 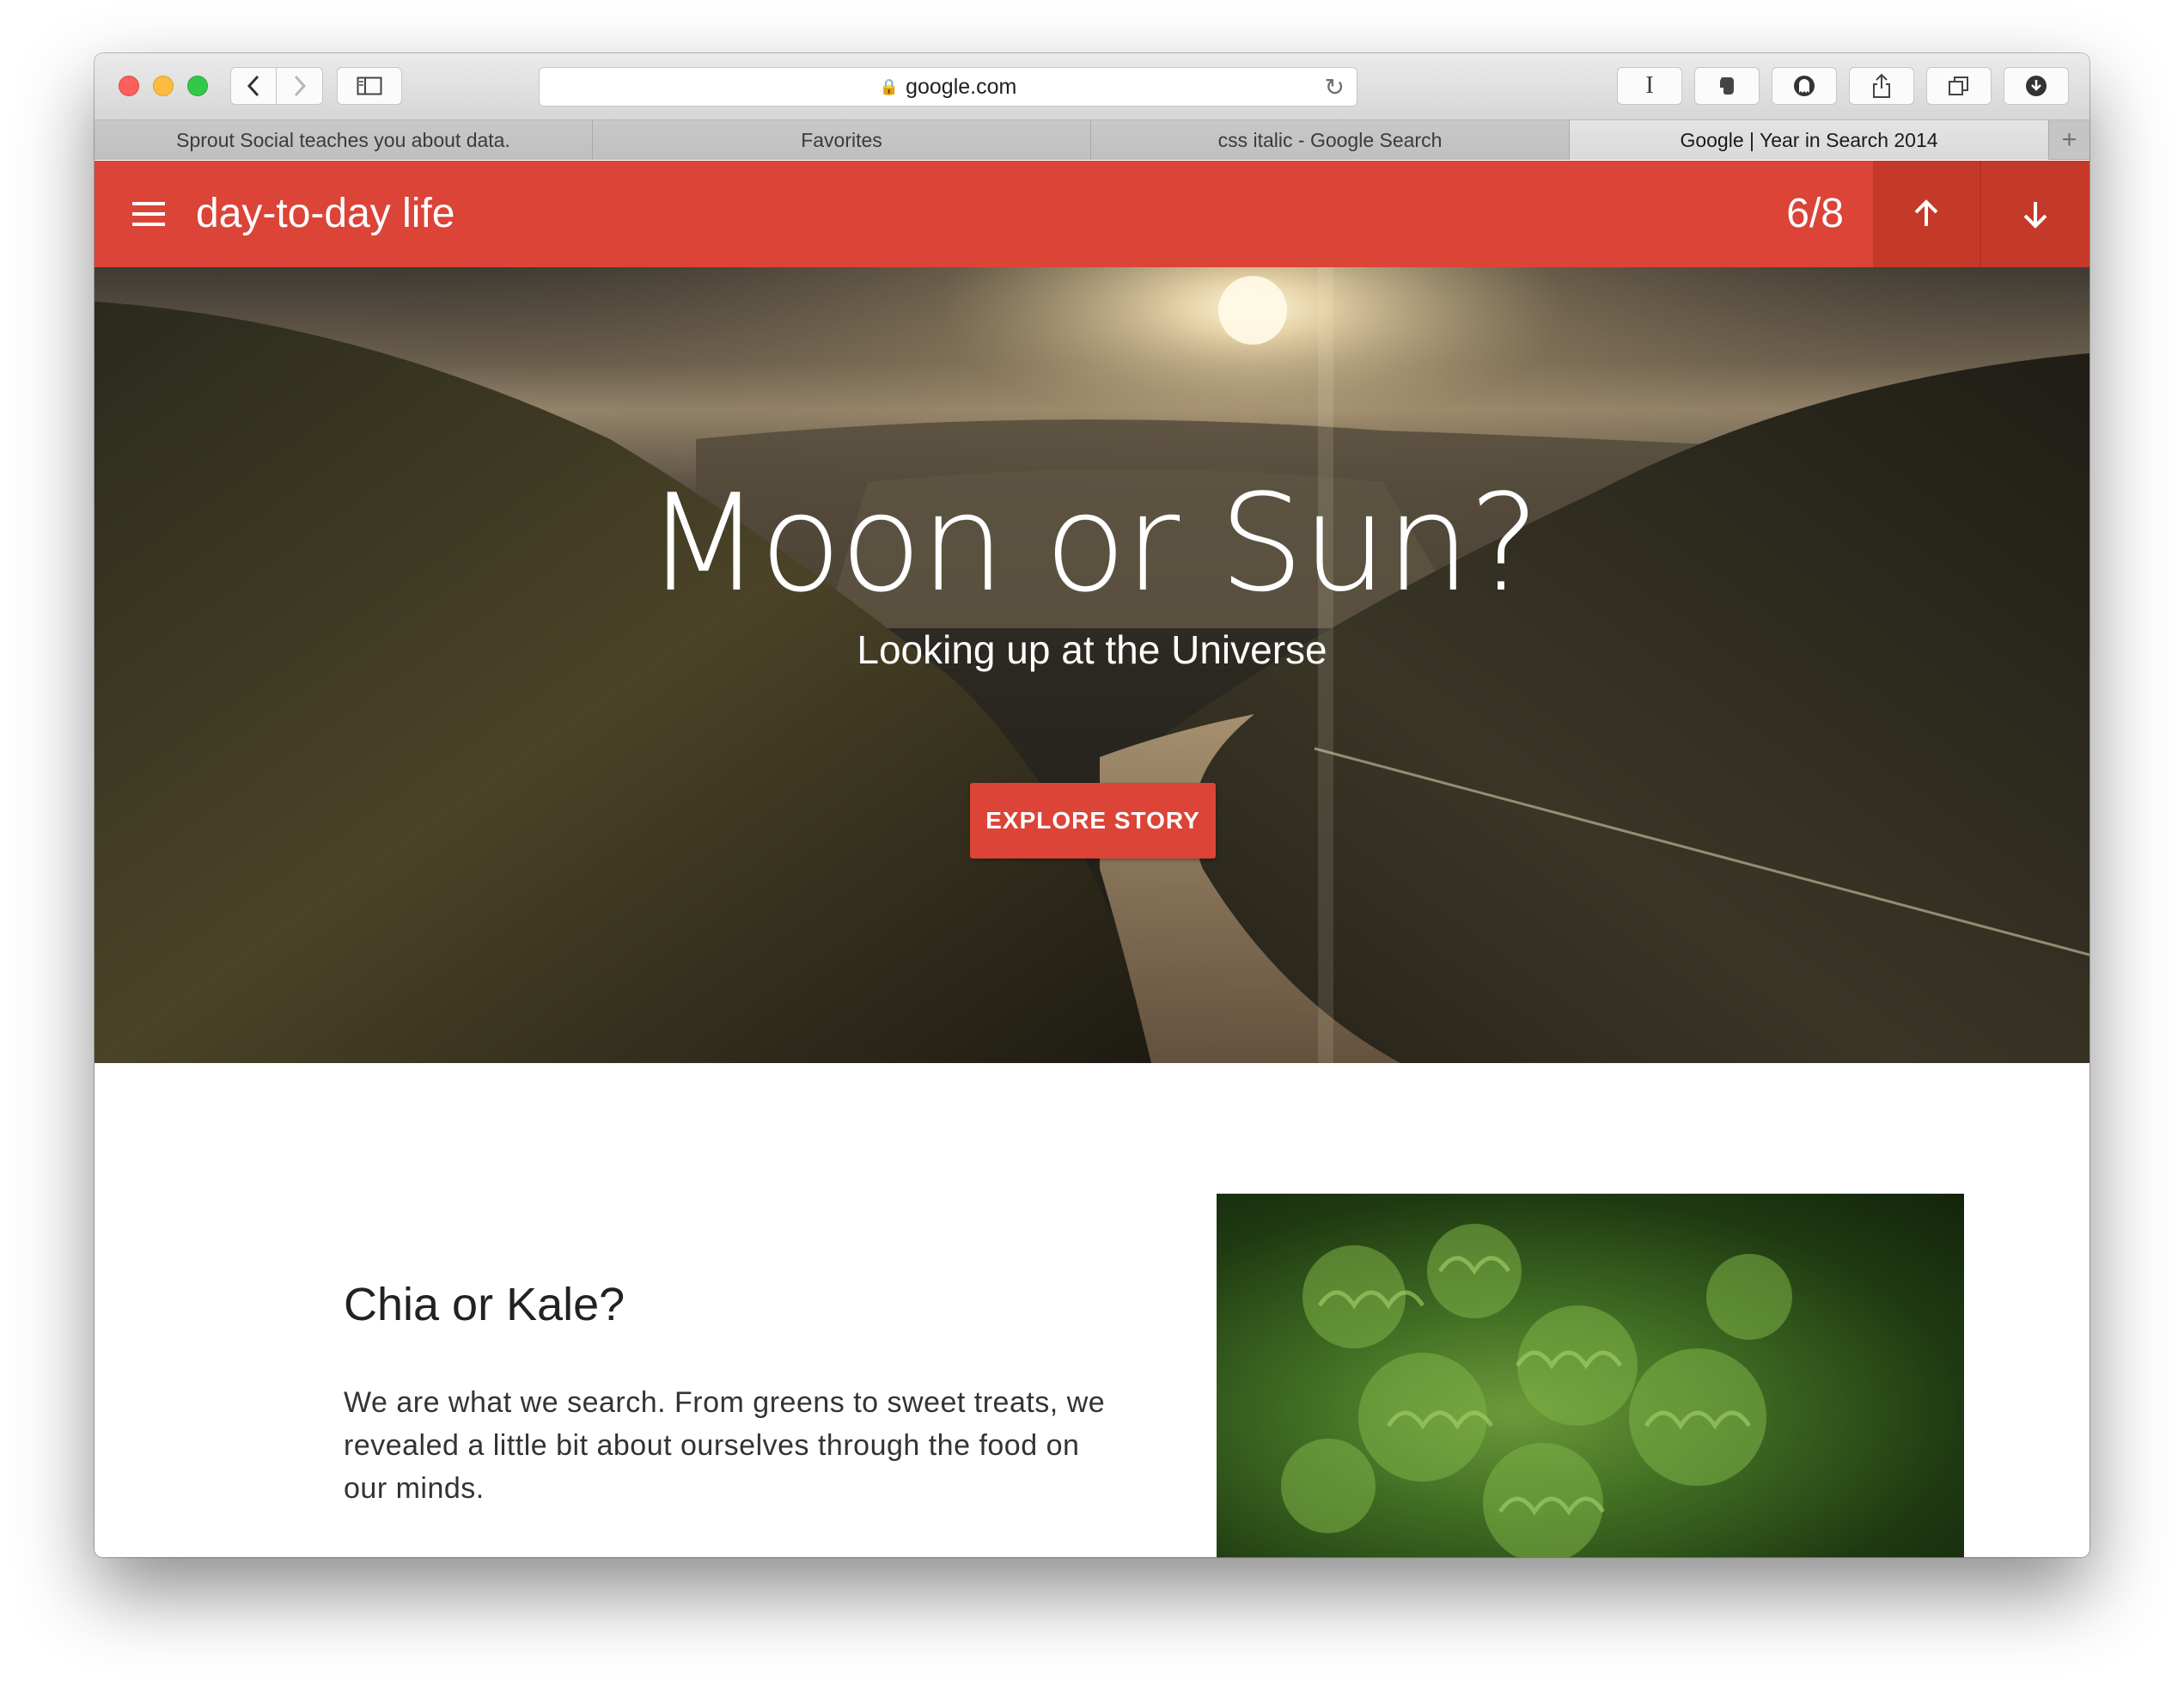 What do you see at coordinates (1093, 821) in the screenshot?
I see `explore-story-button: EXPLORE STORY` at bounding box center [1093, 821].